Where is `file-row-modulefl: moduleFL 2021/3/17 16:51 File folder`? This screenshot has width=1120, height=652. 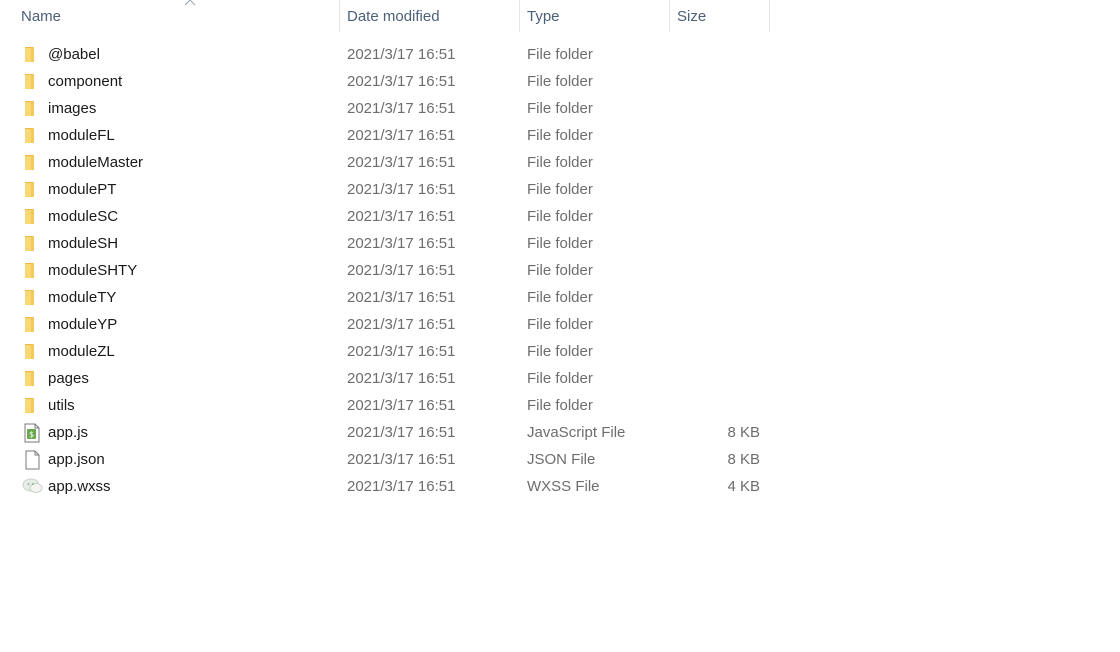 file-row-modulefl: moduleFL 2021/3/17 16:51 File folder is located at coordinates (385, 135).